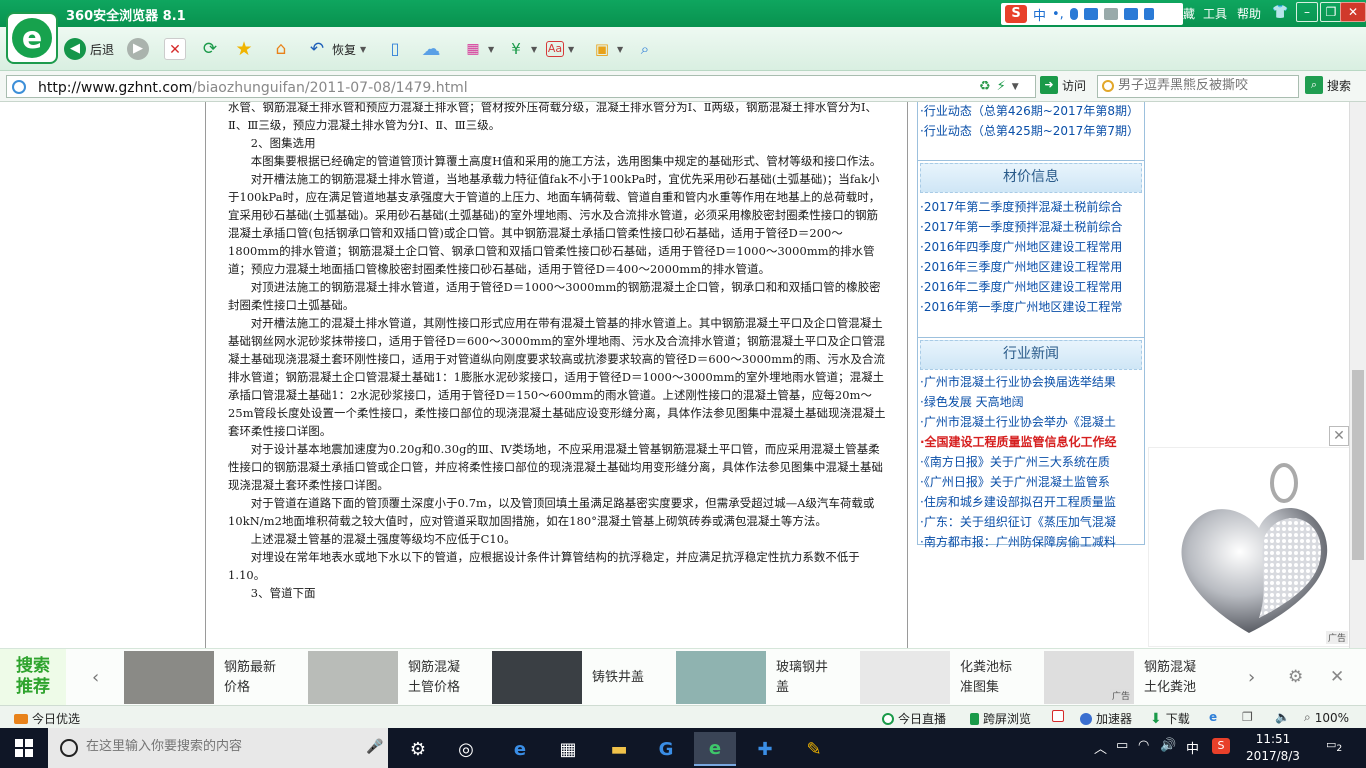  What do you see at coordinates (89, 49) in the screenshot?
I see `back-button: ◀ 后退` at bounding box center [89, 49].